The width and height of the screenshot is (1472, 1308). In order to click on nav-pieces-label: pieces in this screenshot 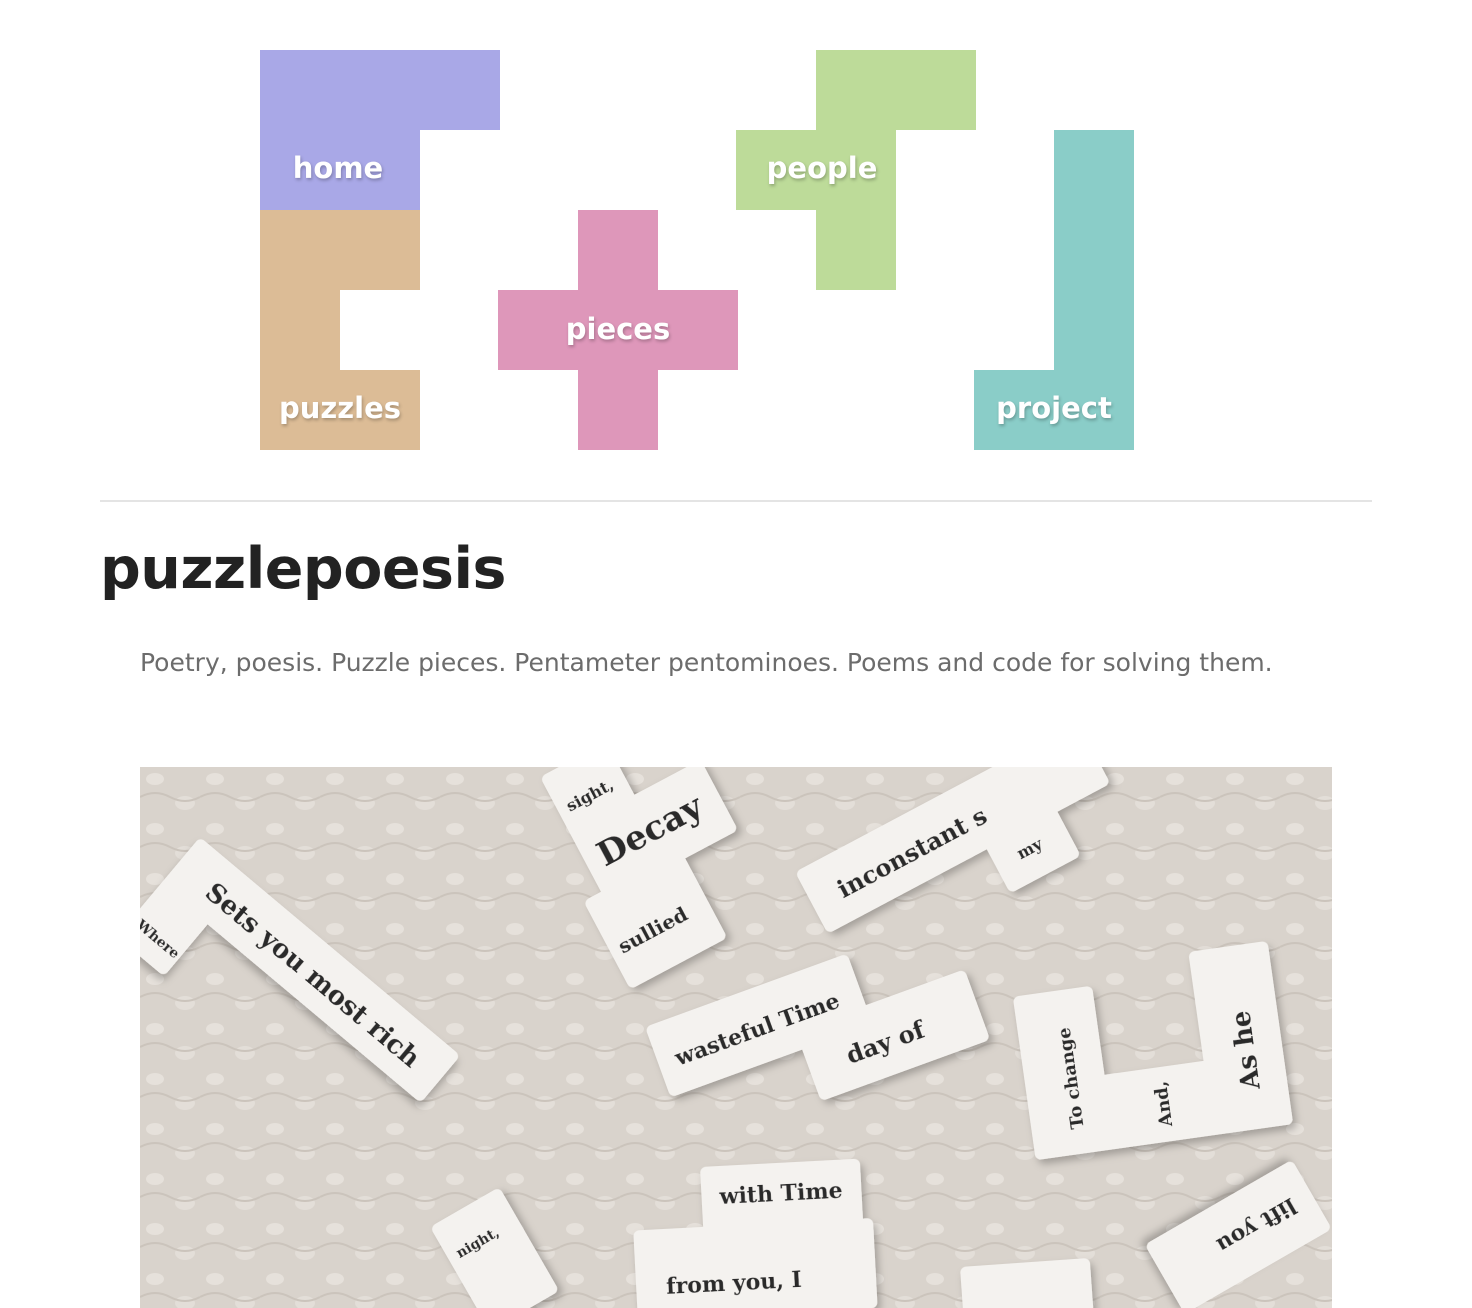, I will do `click(618, 329)`.